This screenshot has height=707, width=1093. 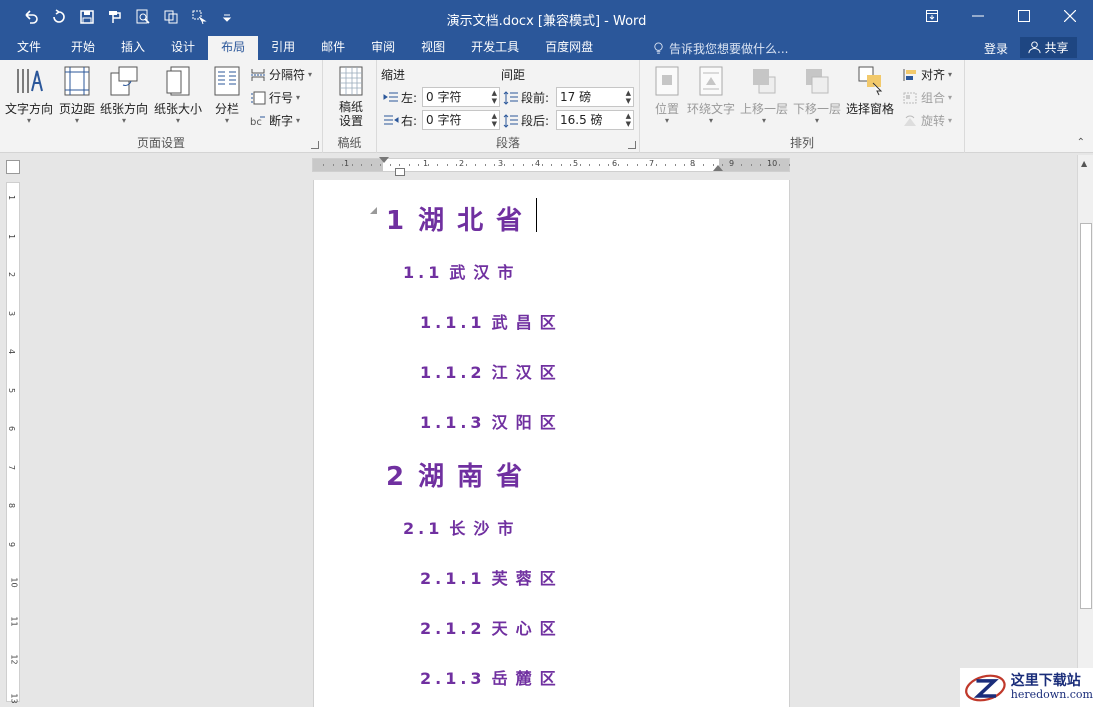 What do you see at coordinates (1081, 142) in the screenshot?
I see `collapse-ribbon-icon: ⌃` at bounding box center [1081, 142].